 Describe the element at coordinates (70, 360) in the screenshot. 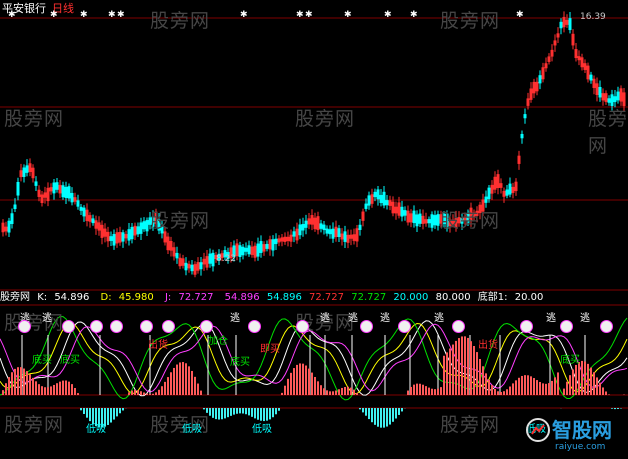

I see `signal-bottom-buy: 底买` at that location.